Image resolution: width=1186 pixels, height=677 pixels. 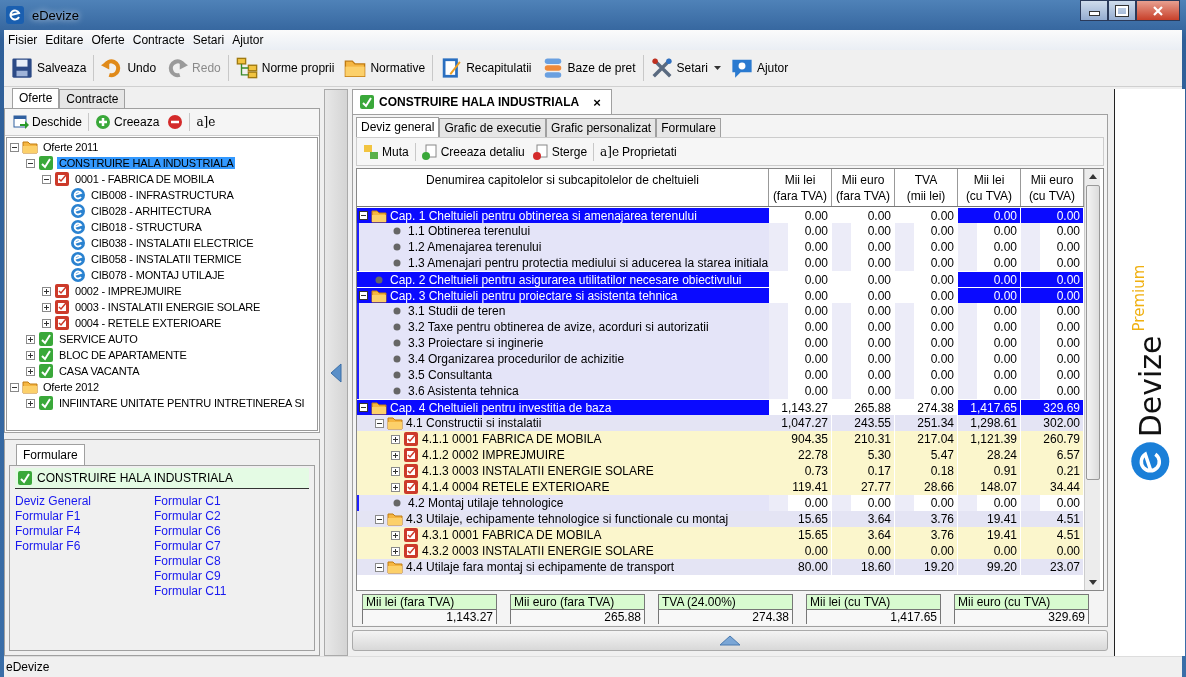 I want to click on tab: Deviz general, so click(x=398, y=127).